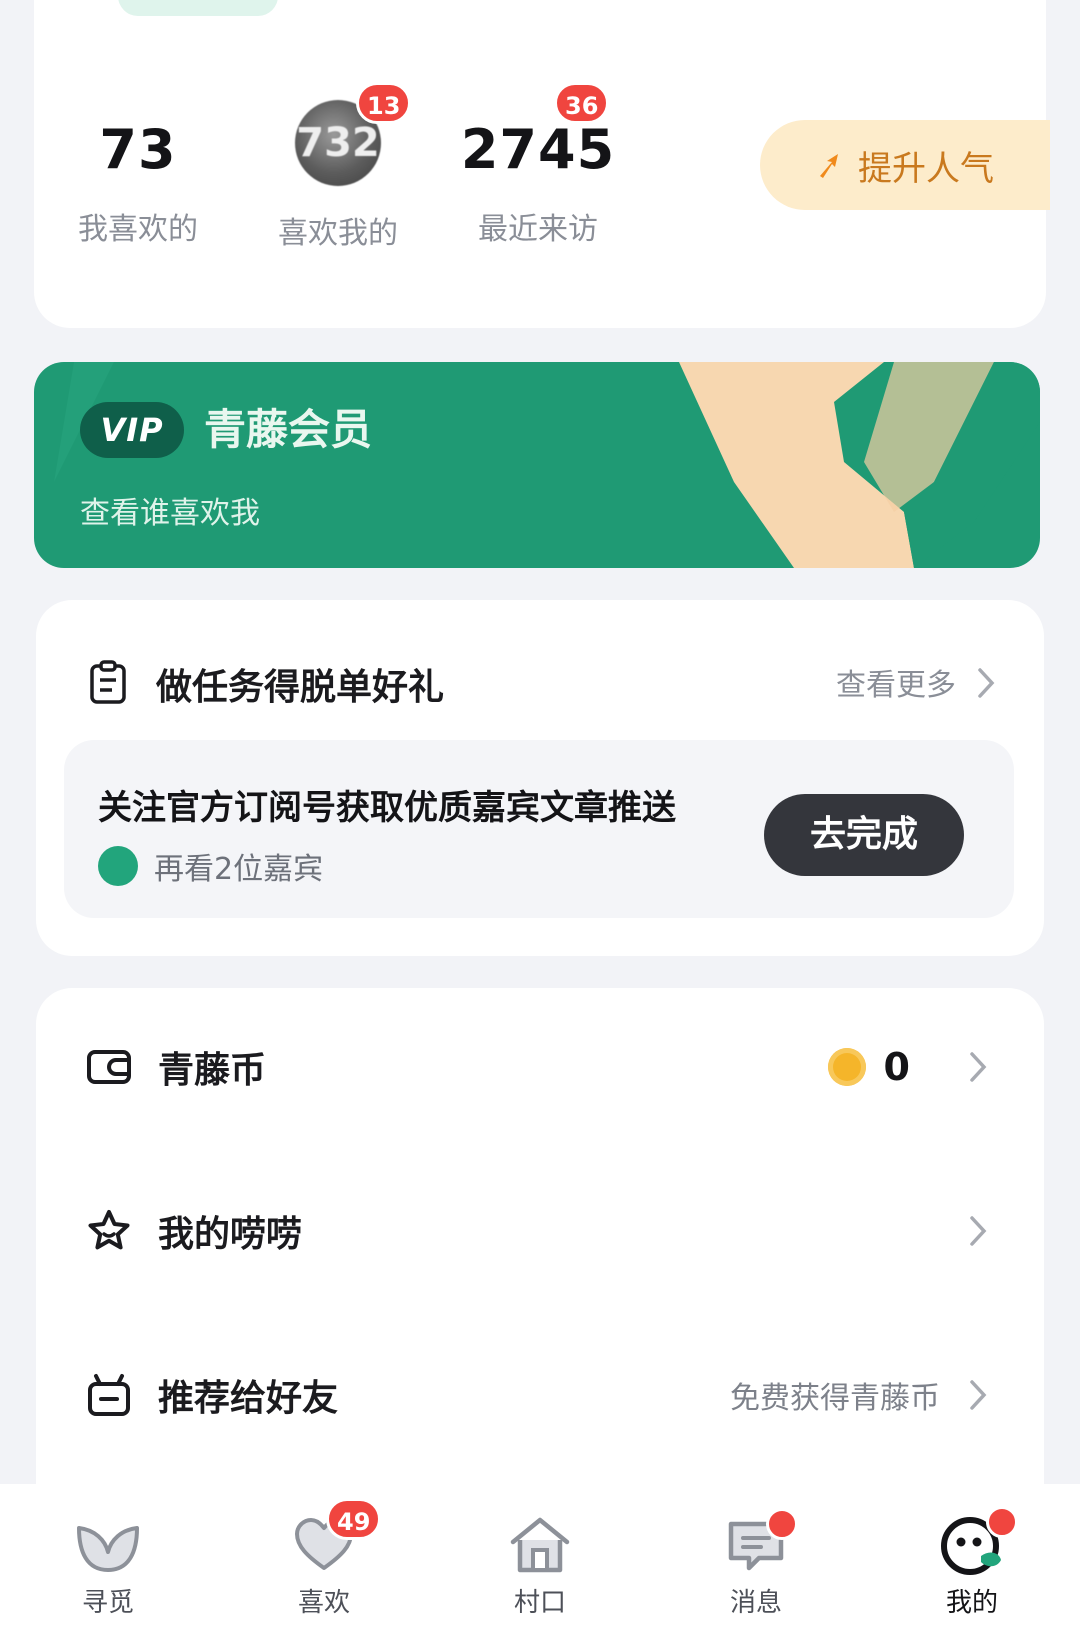  Describe the element at coordinates (540, 1395) in the screenshot. I see `menu-item-invite: 推荐给好友 免费获得青藤币` at that location.